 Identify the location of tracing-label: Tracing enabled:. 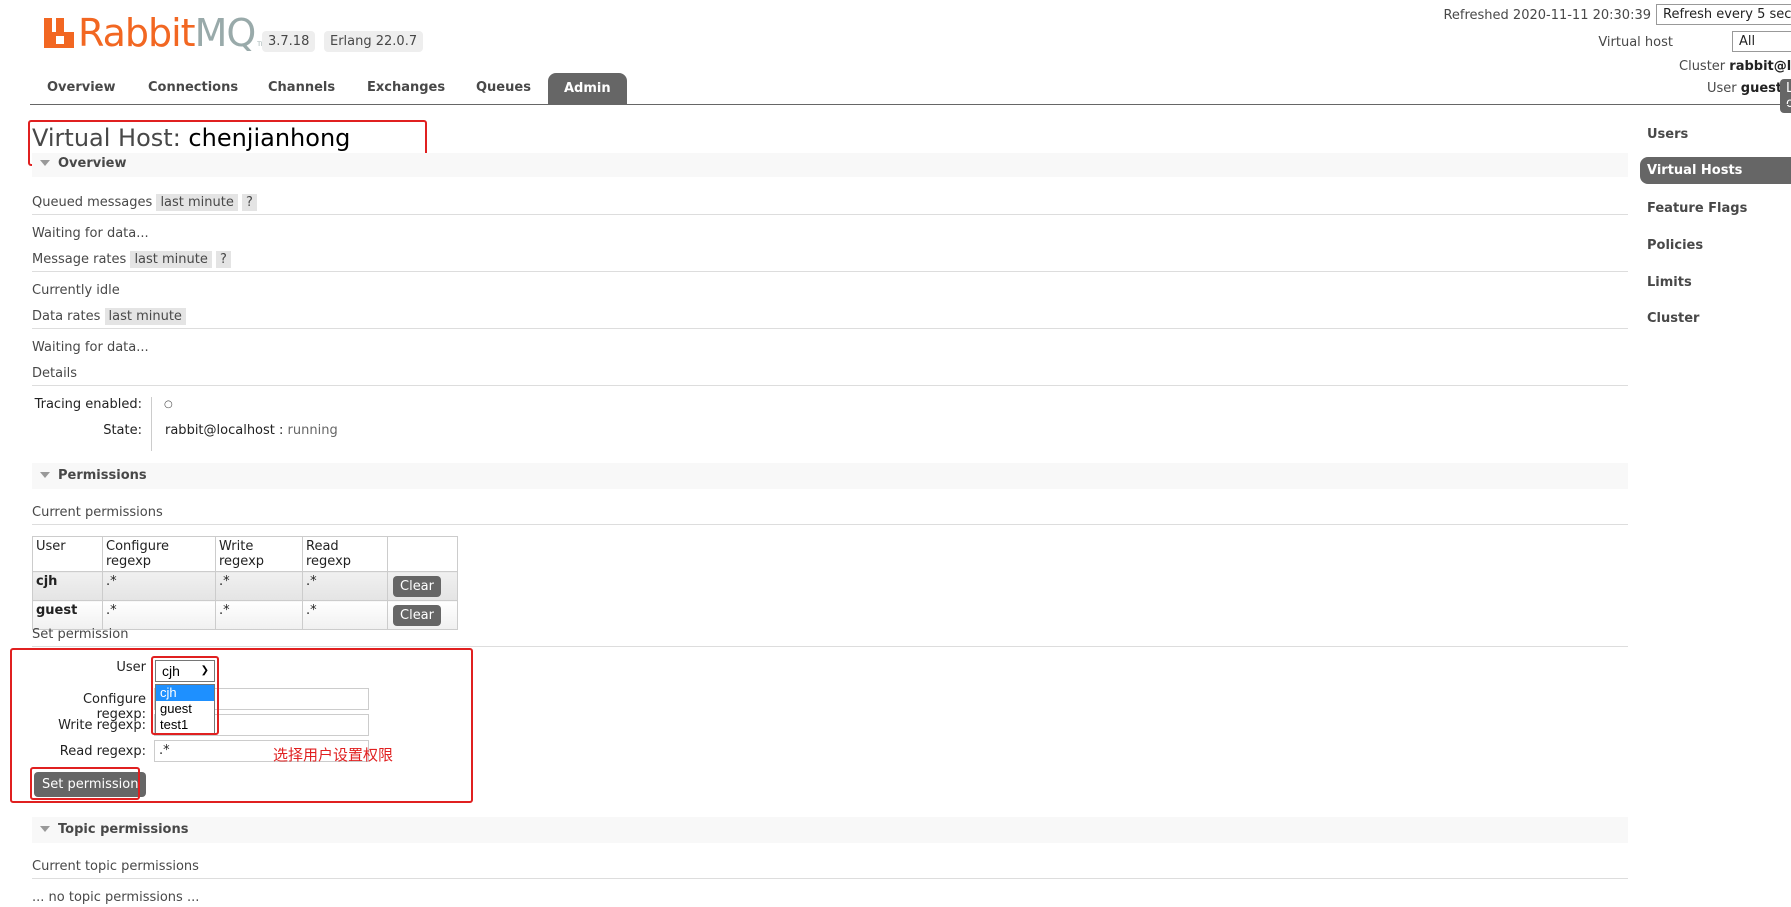
(88, 404).